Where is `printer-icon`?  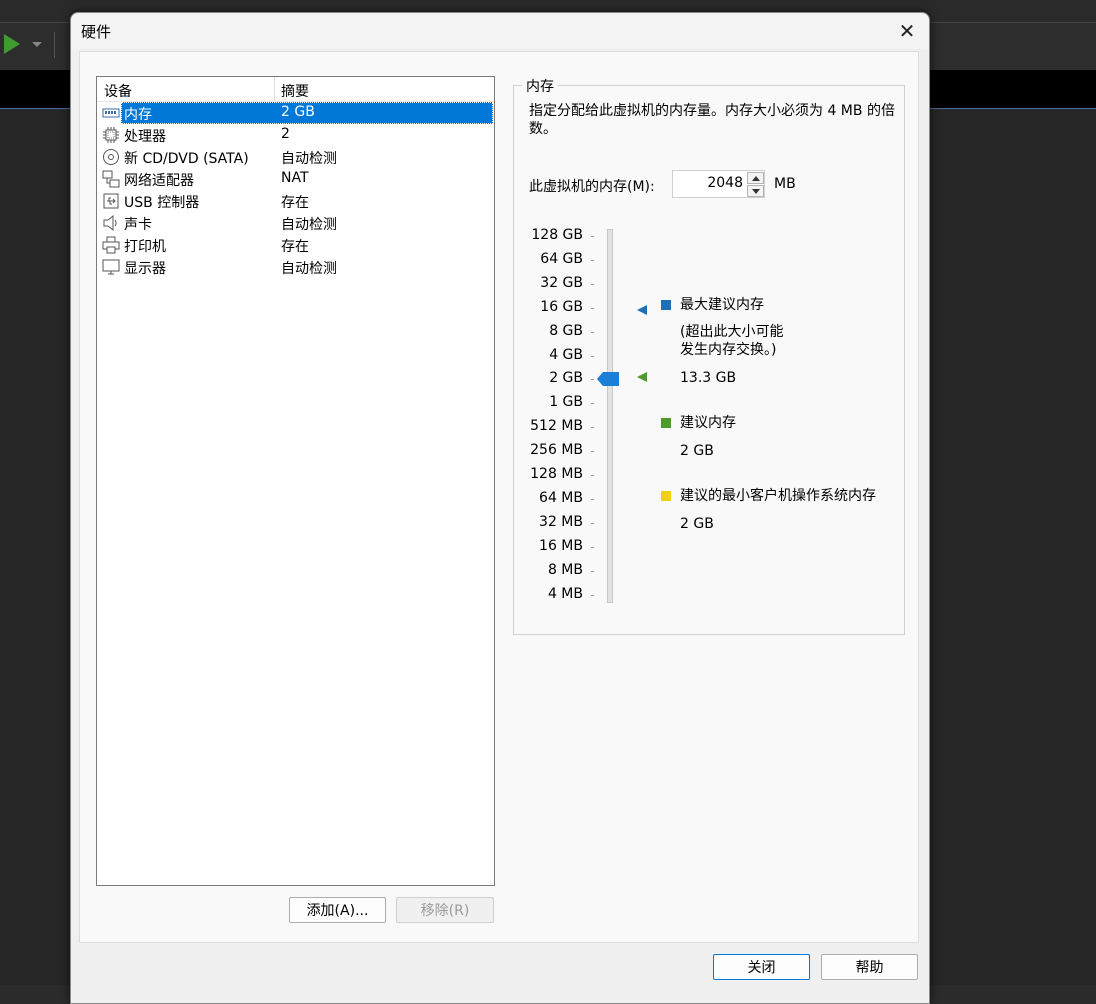
printer-icon is located at coordinates (111, 245).